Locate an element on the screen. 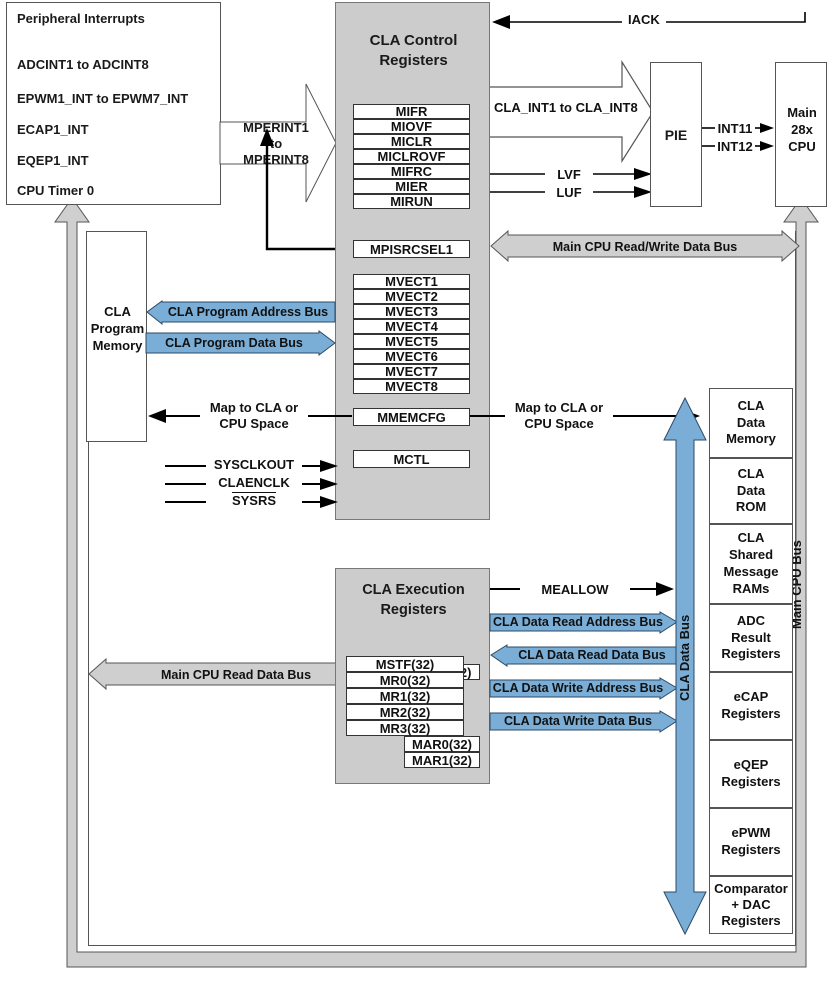  peripheral-interrupt-item-2: ECAP1_INT is located at coordinates (53, 129).